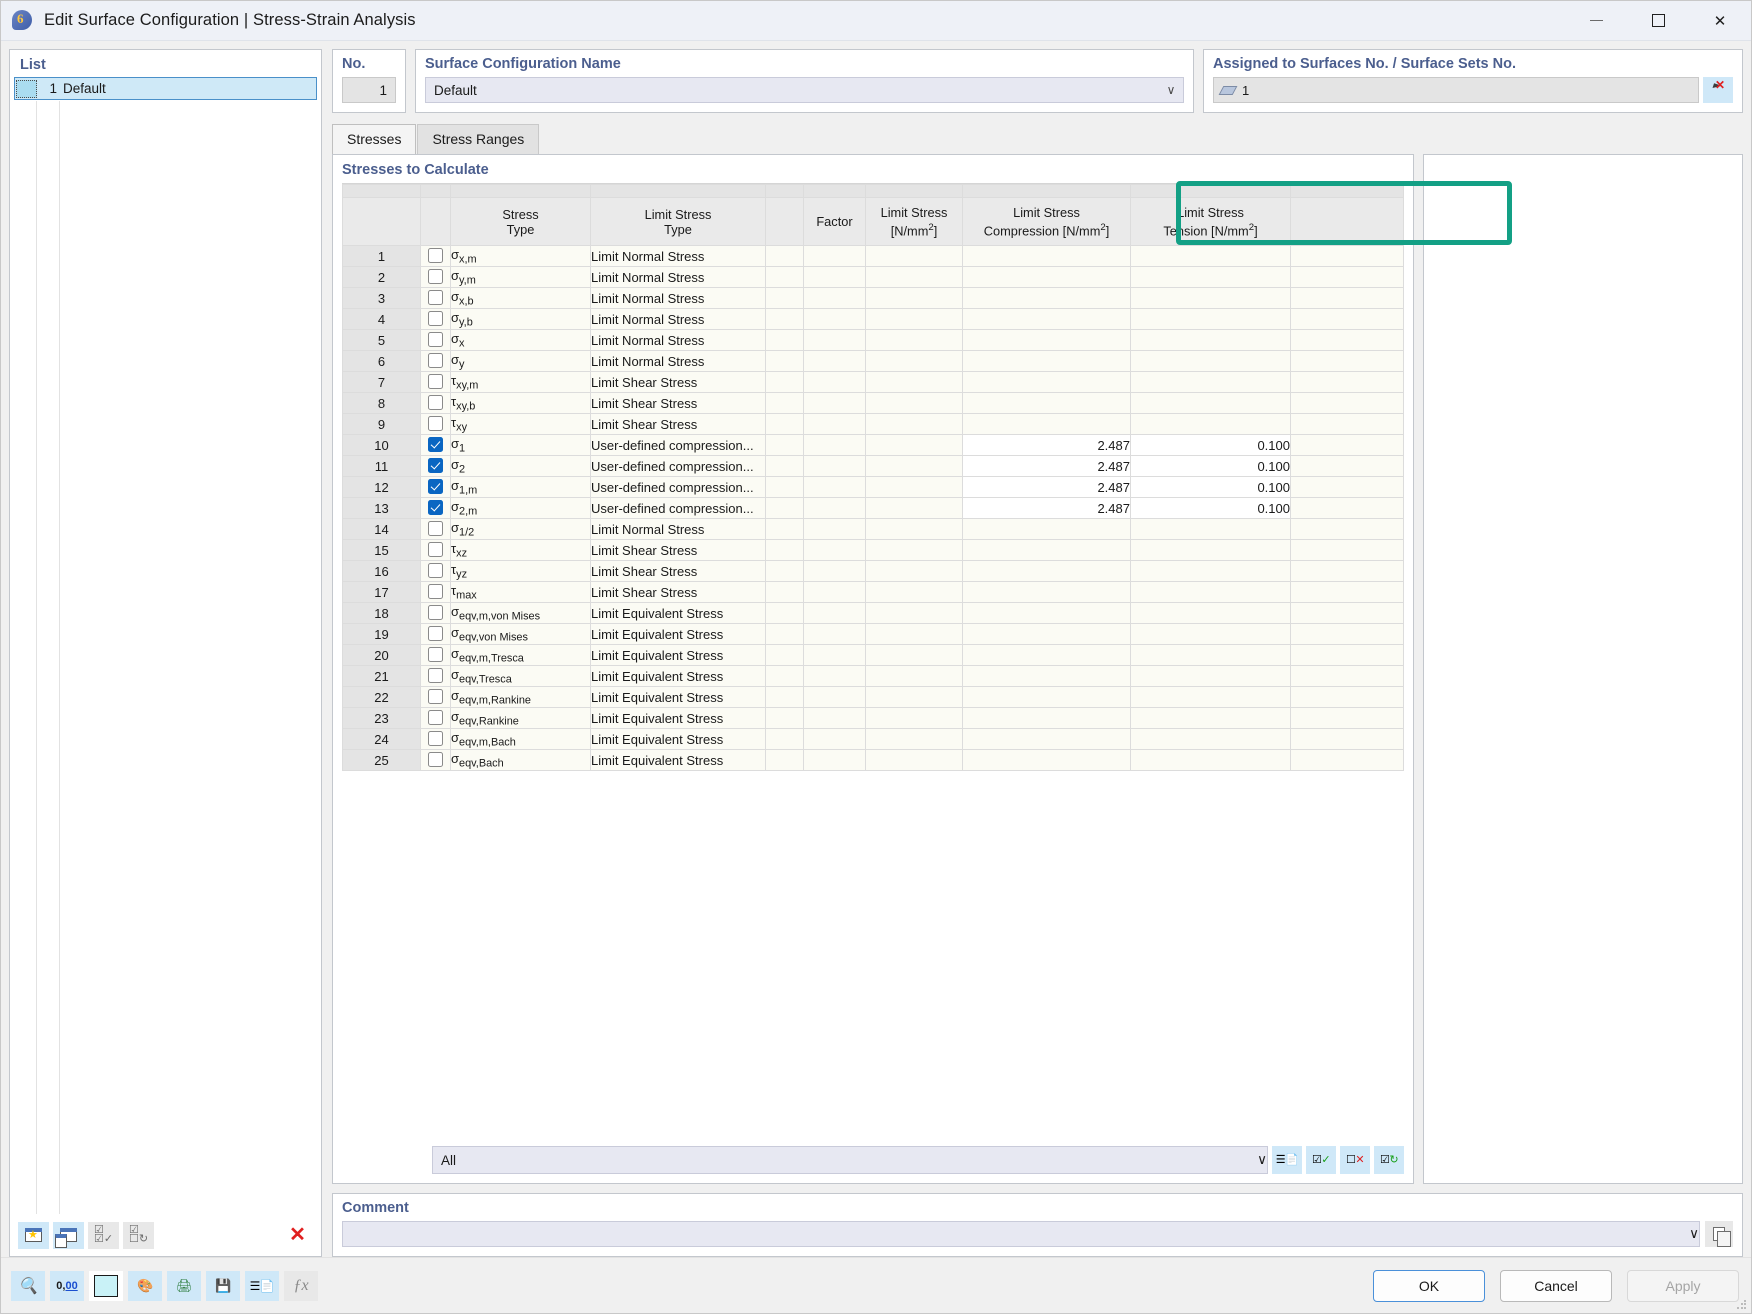 This screenshot has width=1752, height=1314. Describe the element at coordinates (297, 1235) in the screenshot. I see `delete-entry-button: ✕` at that location.